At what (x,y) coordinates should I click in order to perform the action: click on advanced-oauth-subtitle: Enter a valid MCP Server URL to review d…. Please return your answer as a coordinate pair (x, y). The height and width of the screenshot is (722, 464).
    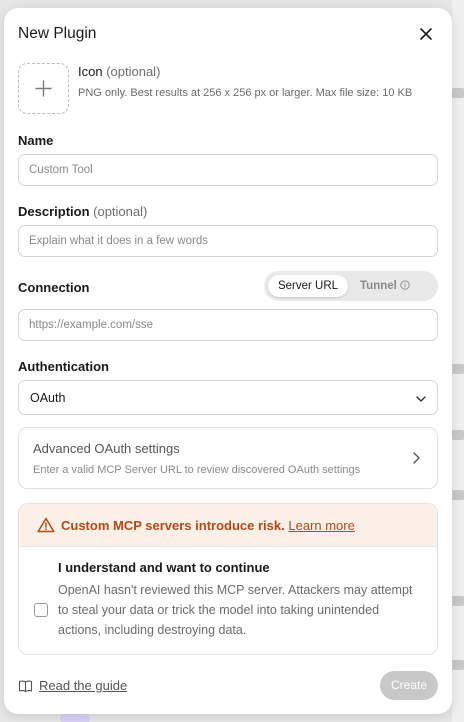
    Looking at the image, I should click on (197, 470).